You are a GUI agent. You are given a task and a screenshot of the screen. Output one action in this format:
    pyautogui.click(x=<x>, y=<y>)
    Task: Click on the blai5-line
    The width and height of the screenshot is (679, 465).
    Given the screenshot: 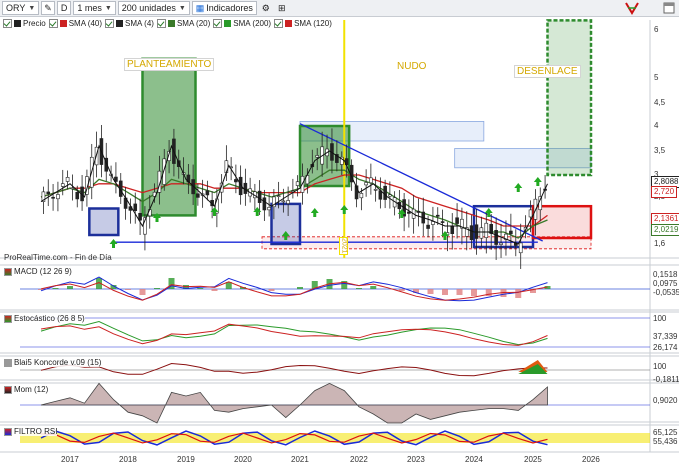 What is the action you would take?
    pyautogui.click(x=294, y=369)
    